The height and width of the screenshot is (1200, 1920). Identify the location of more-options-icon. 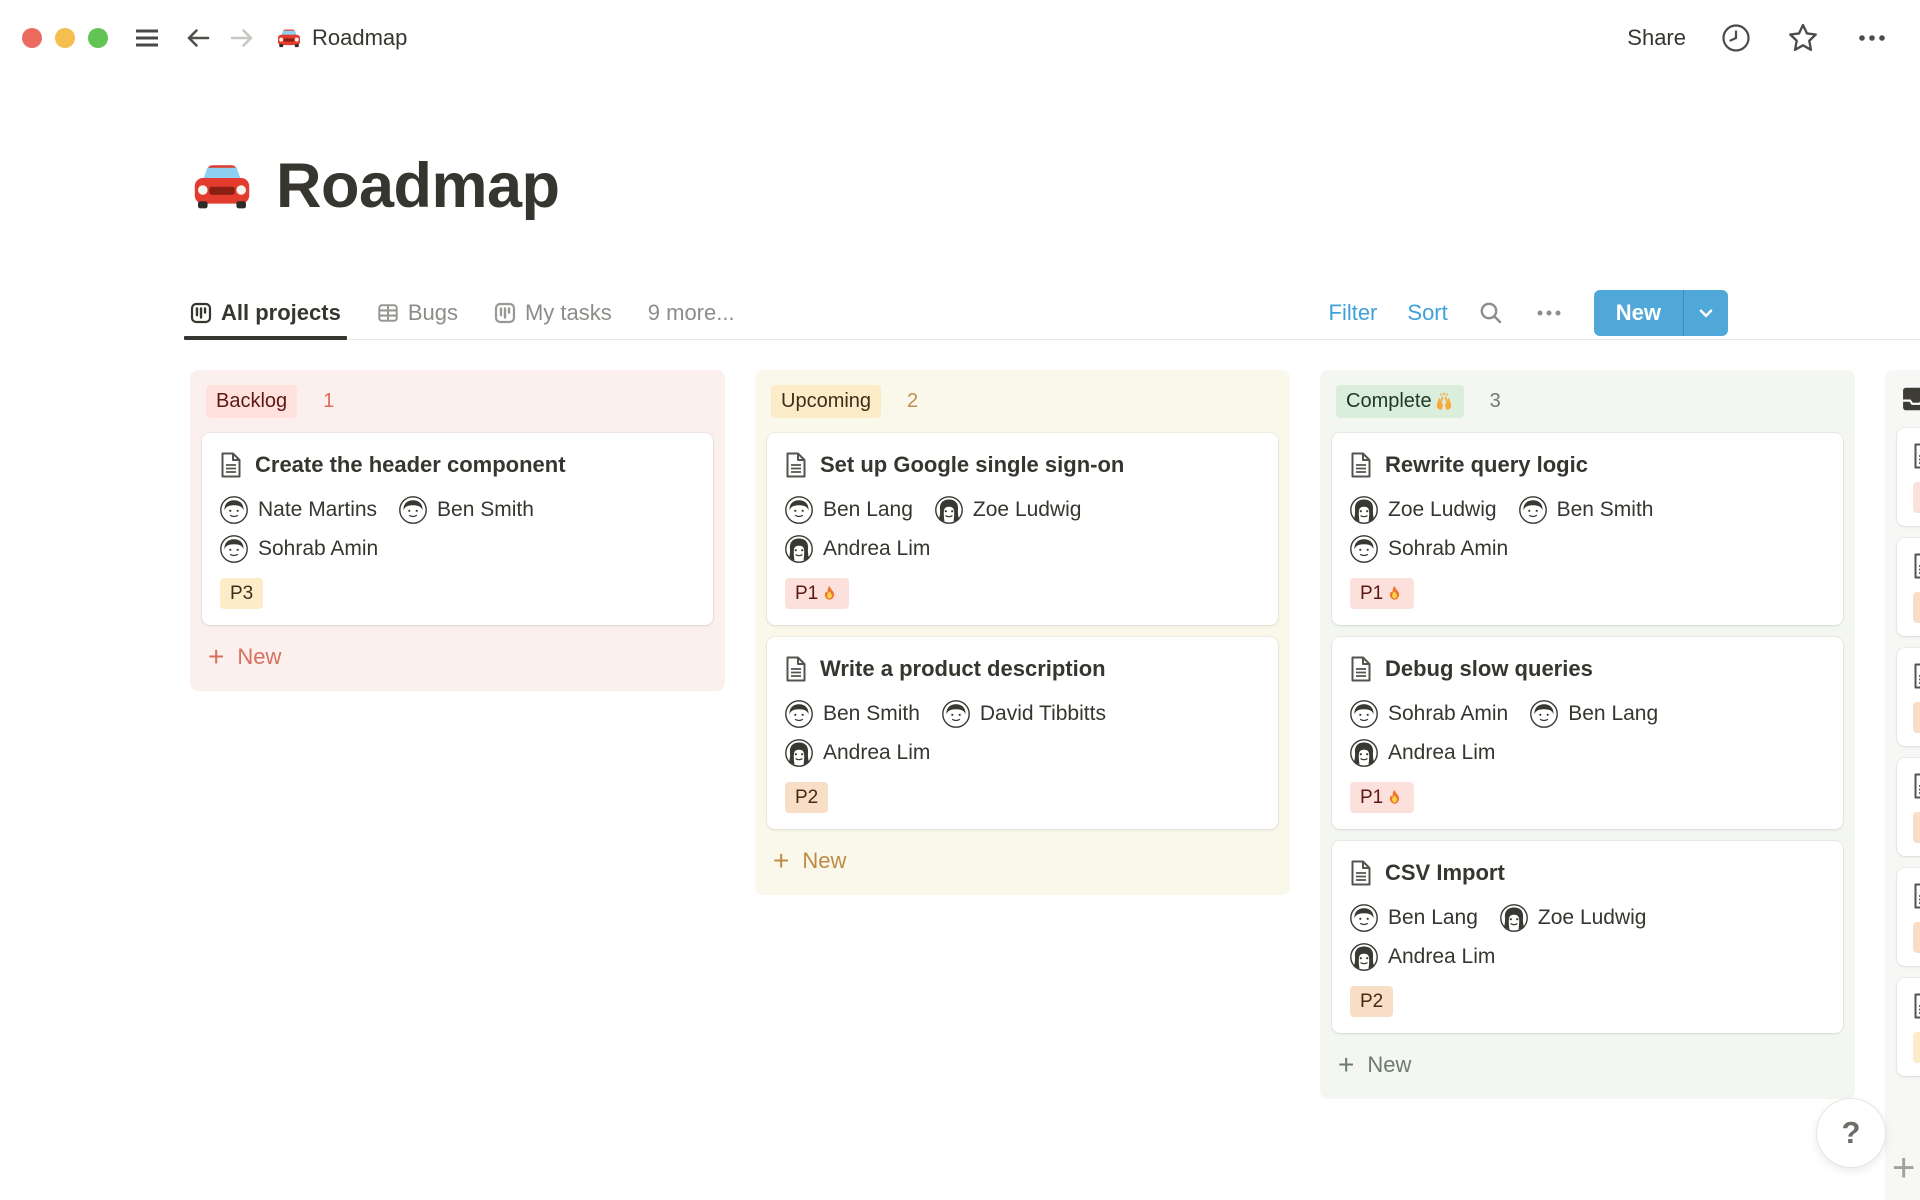
(1872, 38).